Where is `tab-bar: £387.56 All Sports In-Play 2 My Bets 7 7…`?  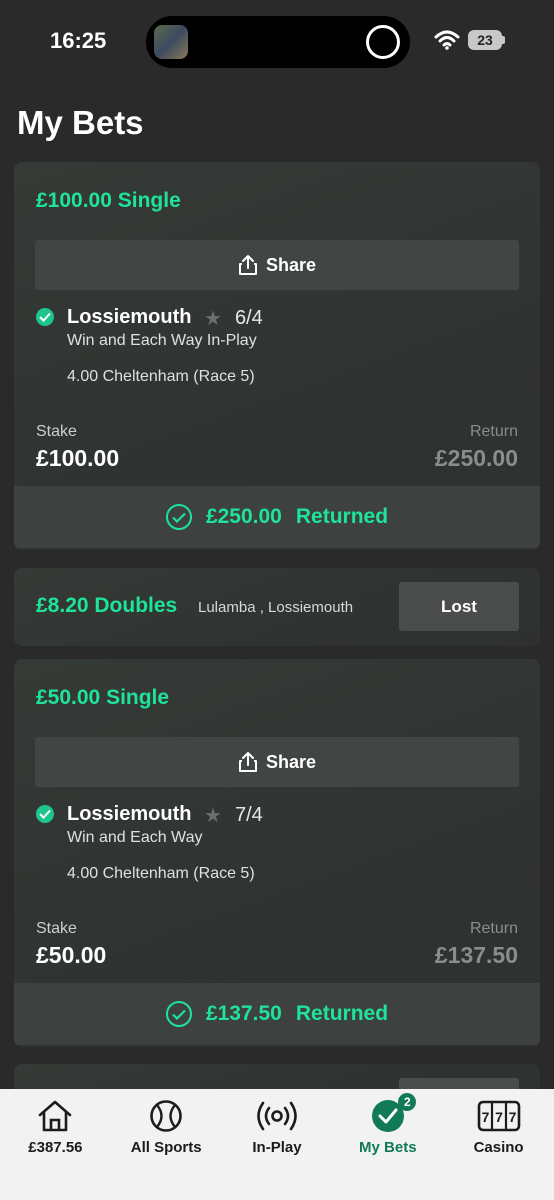
tab-bar: £387.56 All Sports In-Play 2 My Bets 7 7… is located at coordinates (277, 1144).